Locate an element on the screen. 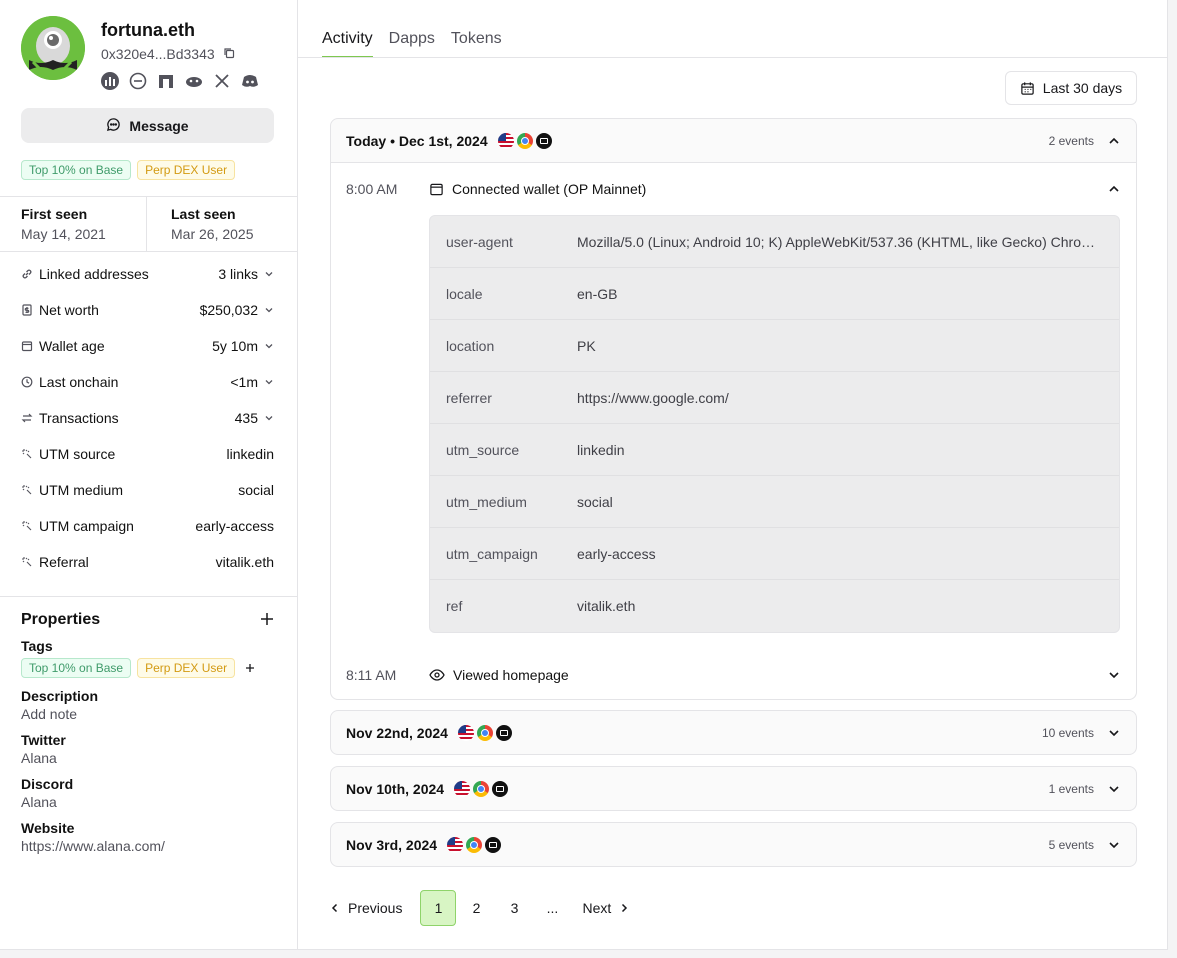  event-count: 1 events is located at coordinates (1071, 788).